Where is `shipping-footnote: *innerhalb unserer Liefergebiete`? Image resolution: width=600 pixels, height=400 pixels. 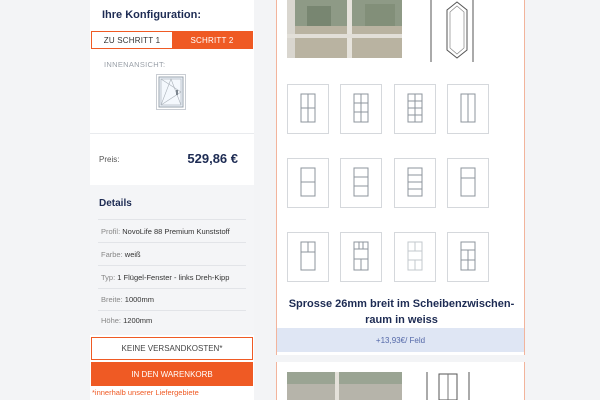
shipping-footnote: *innerhalb unserer Liefergebiete is located at coordinates (145, 392).